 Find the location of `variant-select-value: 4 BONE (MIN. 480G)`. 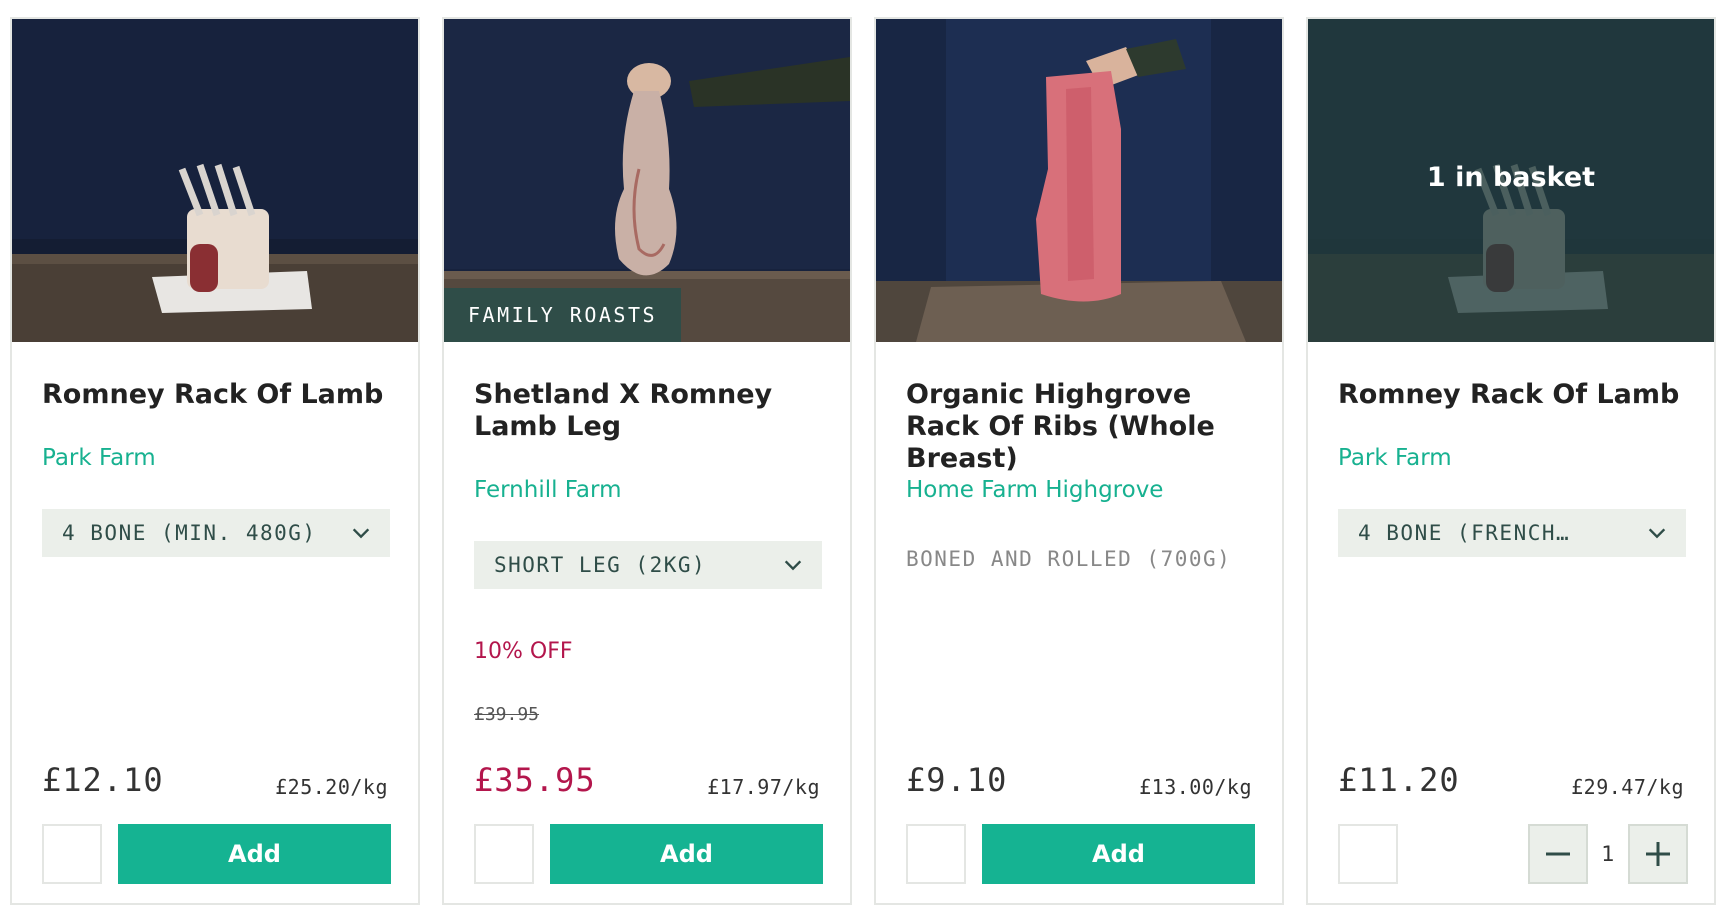

variant-select-value: 4 BONE (MIN. 480G) is located at coordinates (189, 533).